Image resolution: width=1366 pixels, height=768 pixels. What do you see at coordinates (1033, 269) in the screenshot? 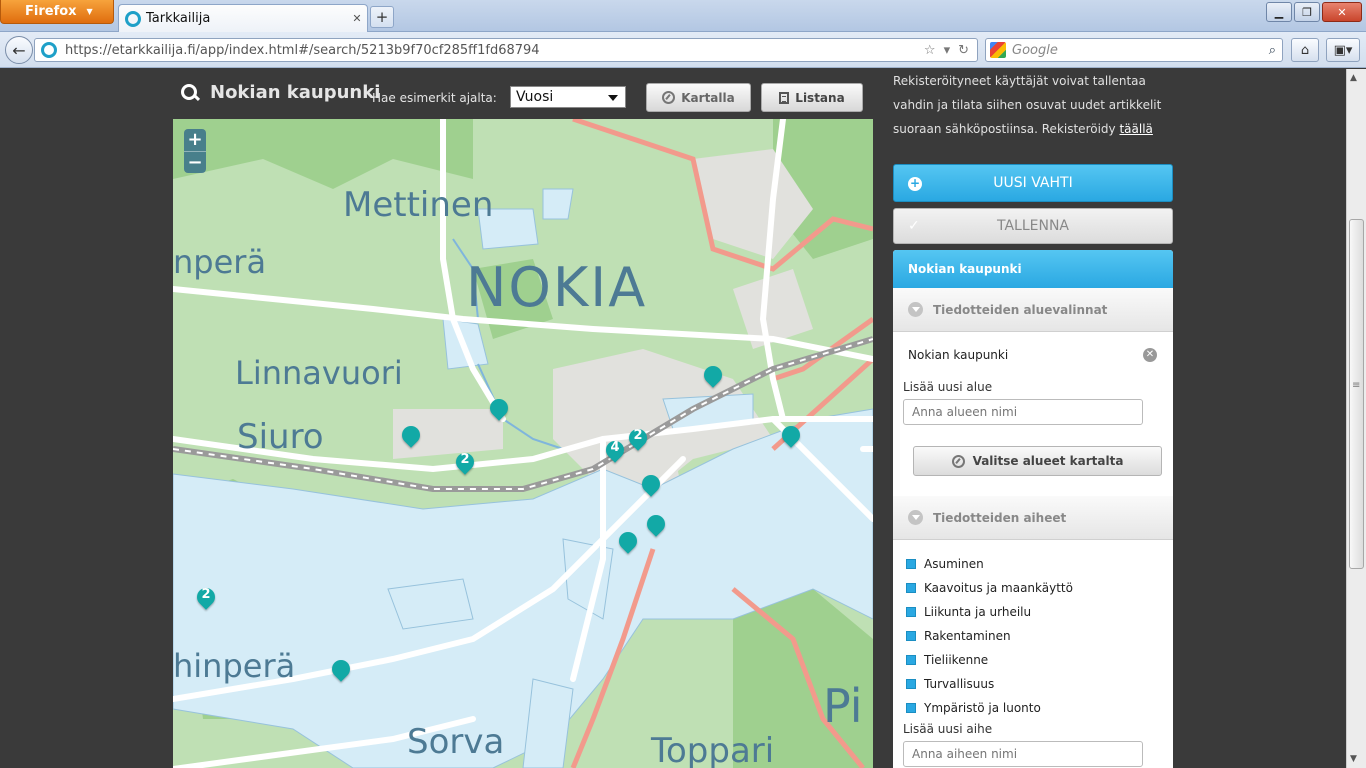
I see `watch-title: Nokian kaupunki` at bounding box center [1033, 269].